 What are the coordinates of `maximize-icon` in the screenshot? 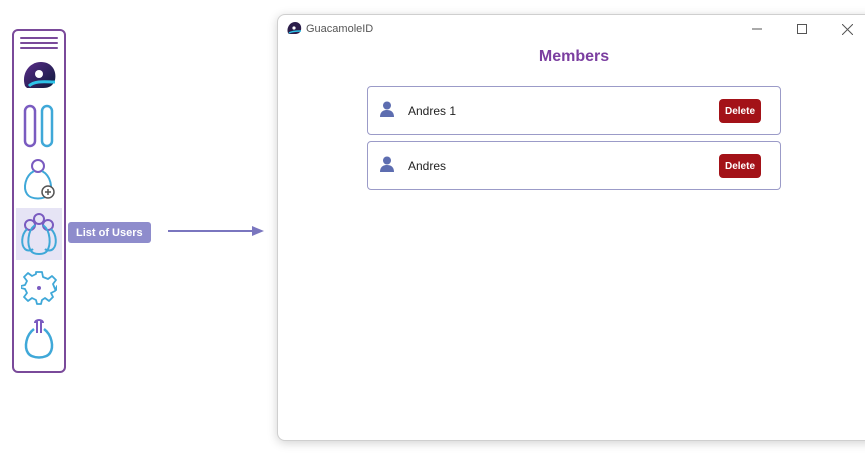 It's located at (802, 29).